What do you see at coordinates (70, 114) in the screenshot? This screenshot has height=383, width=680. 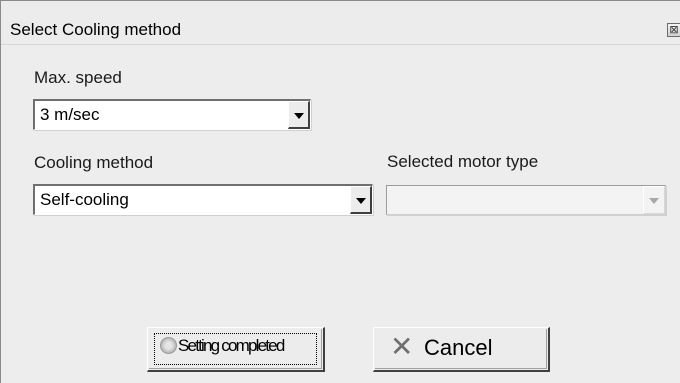 I see `max-speed-value: 3 m/sec` at bounding box center [70, 114].